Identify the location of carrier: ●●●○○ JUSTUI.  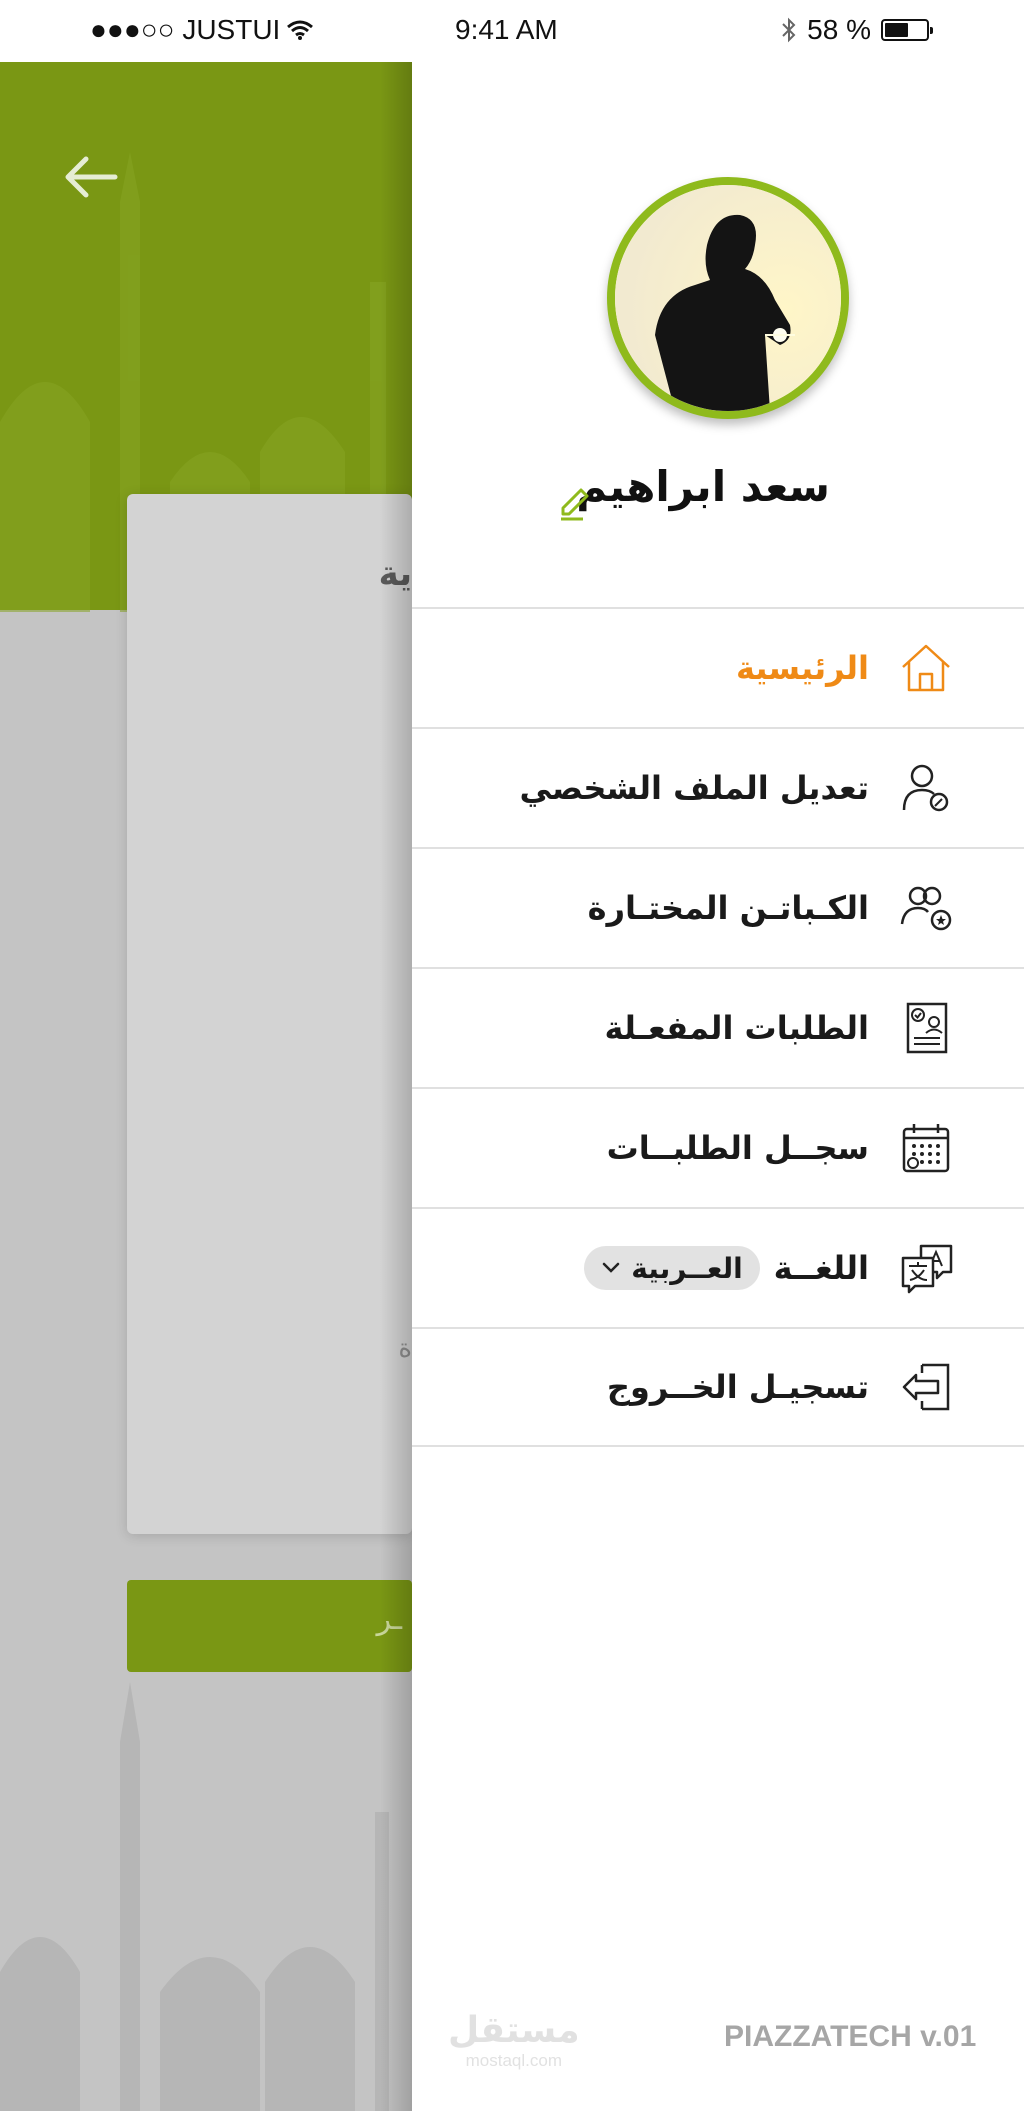
(202, 30).